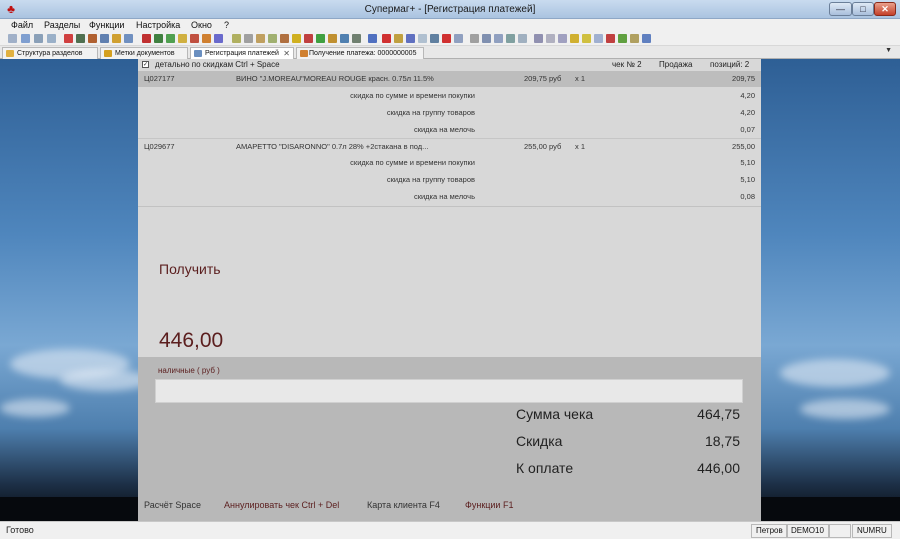  What do you see at coordinates (332, 38) in the screenshot?
I see `toolbar-pencil-icon` at bounding box center [332, 38].